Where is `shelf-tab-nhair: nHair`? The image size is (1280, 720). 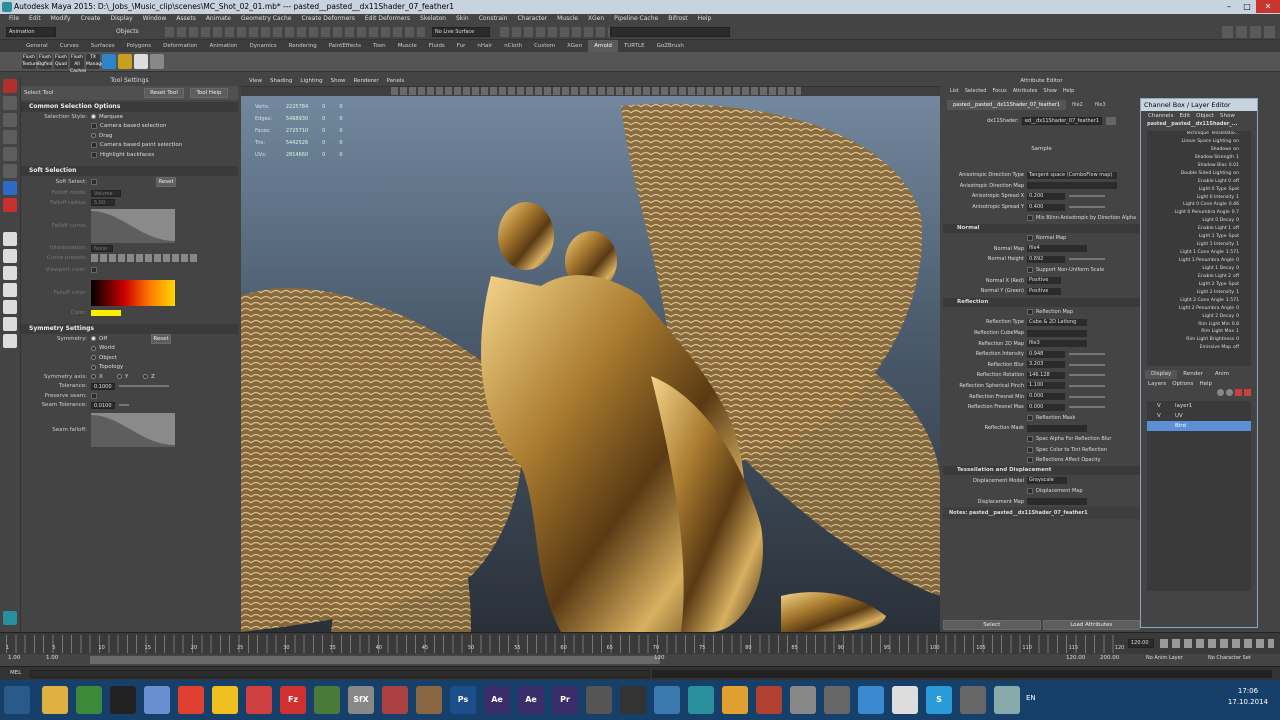
shelf-tab-nhair: nHair is located at coordinates (484, 46).